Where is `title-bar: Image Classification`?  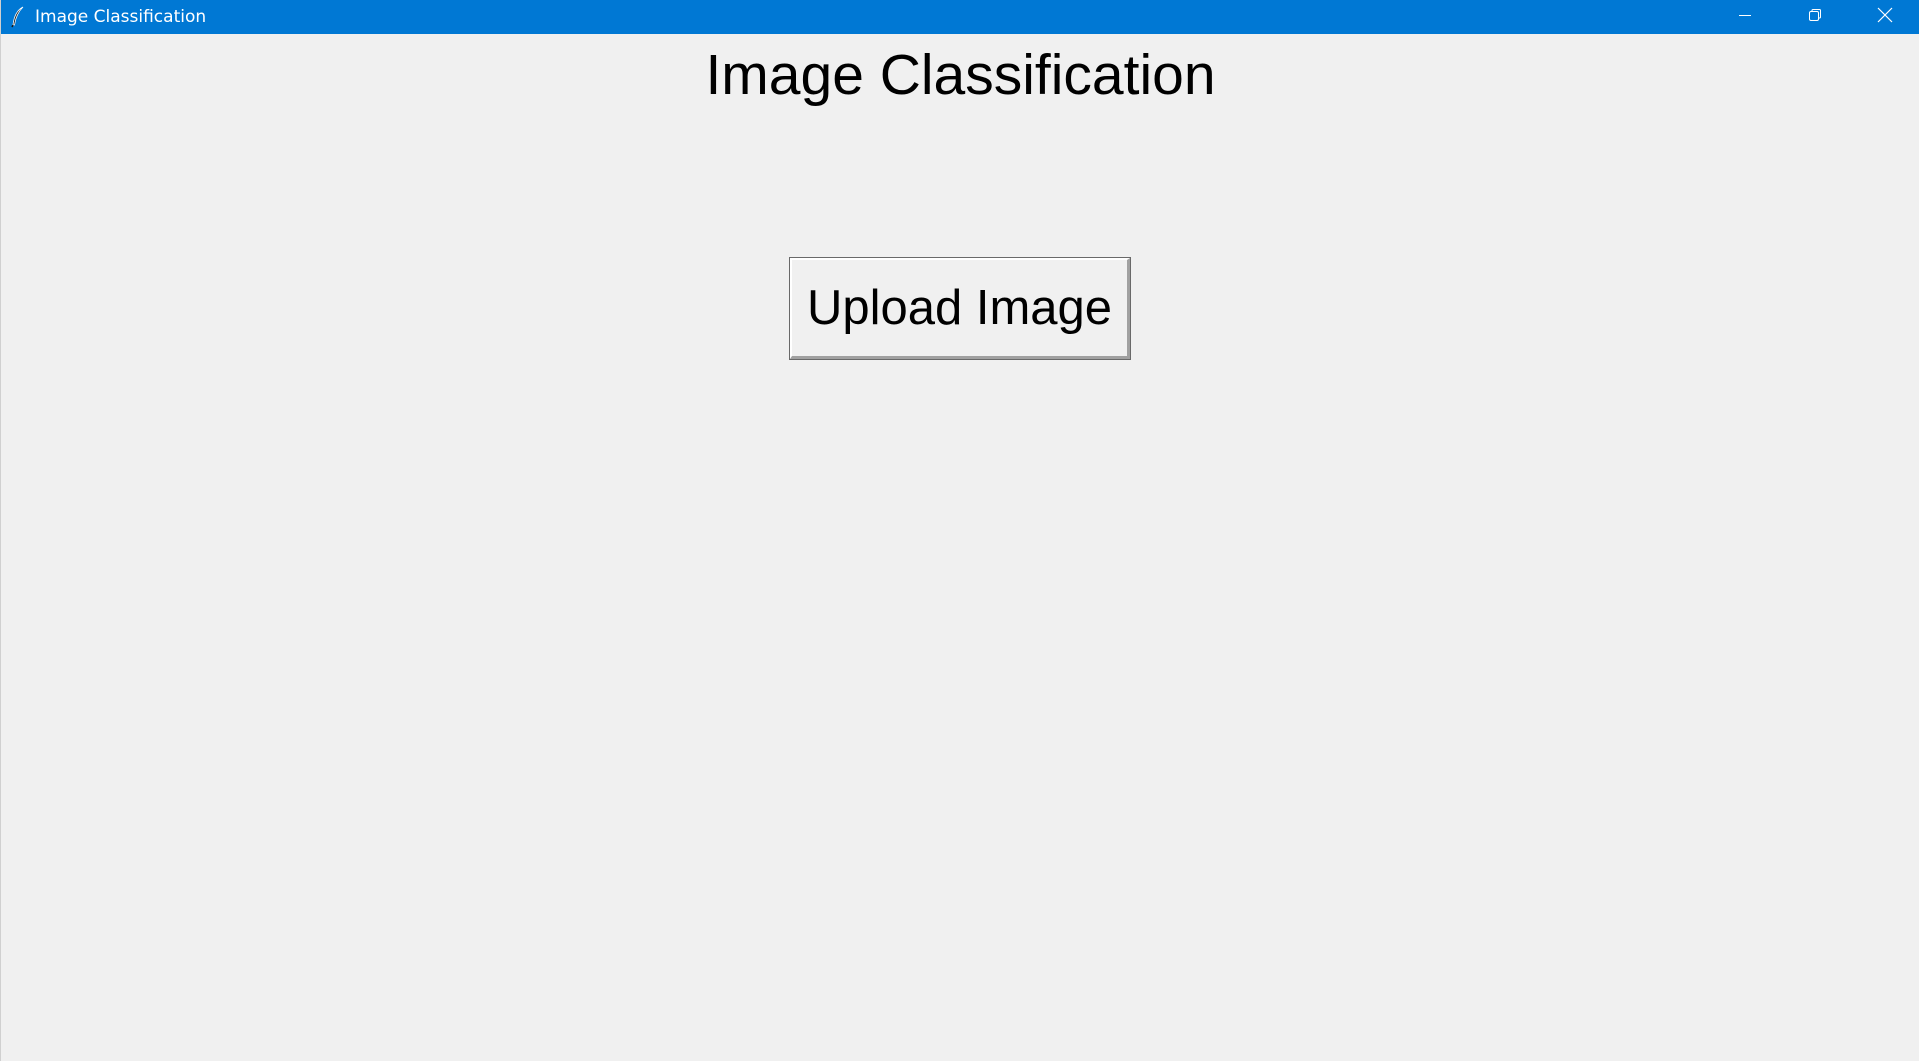
title-bar: Image Classification is located at coordinates (960, 17).